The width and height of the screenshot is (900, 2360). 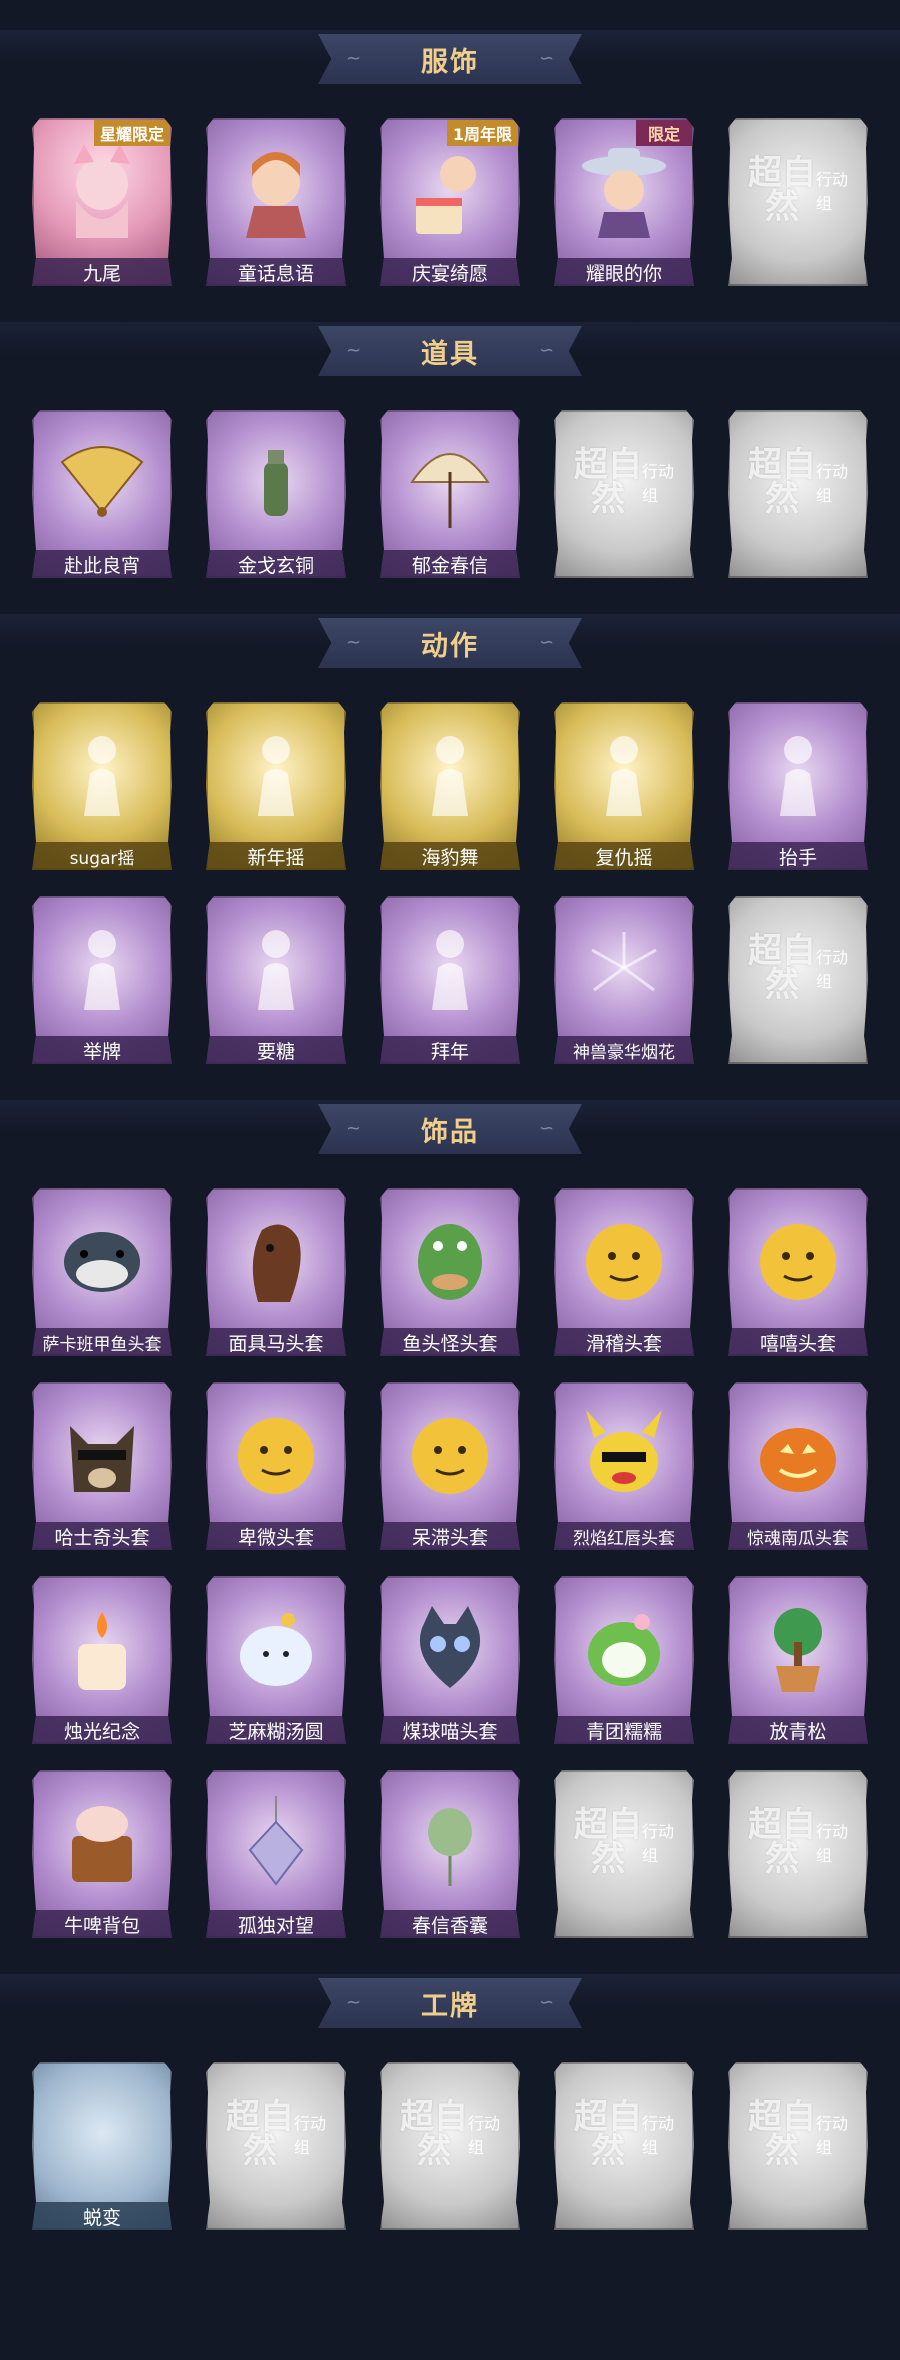 What do you see at coordinates (482, 133) in the screenshot?
I see `limited-badge: 1周年限` at bounding box center [482, 133].